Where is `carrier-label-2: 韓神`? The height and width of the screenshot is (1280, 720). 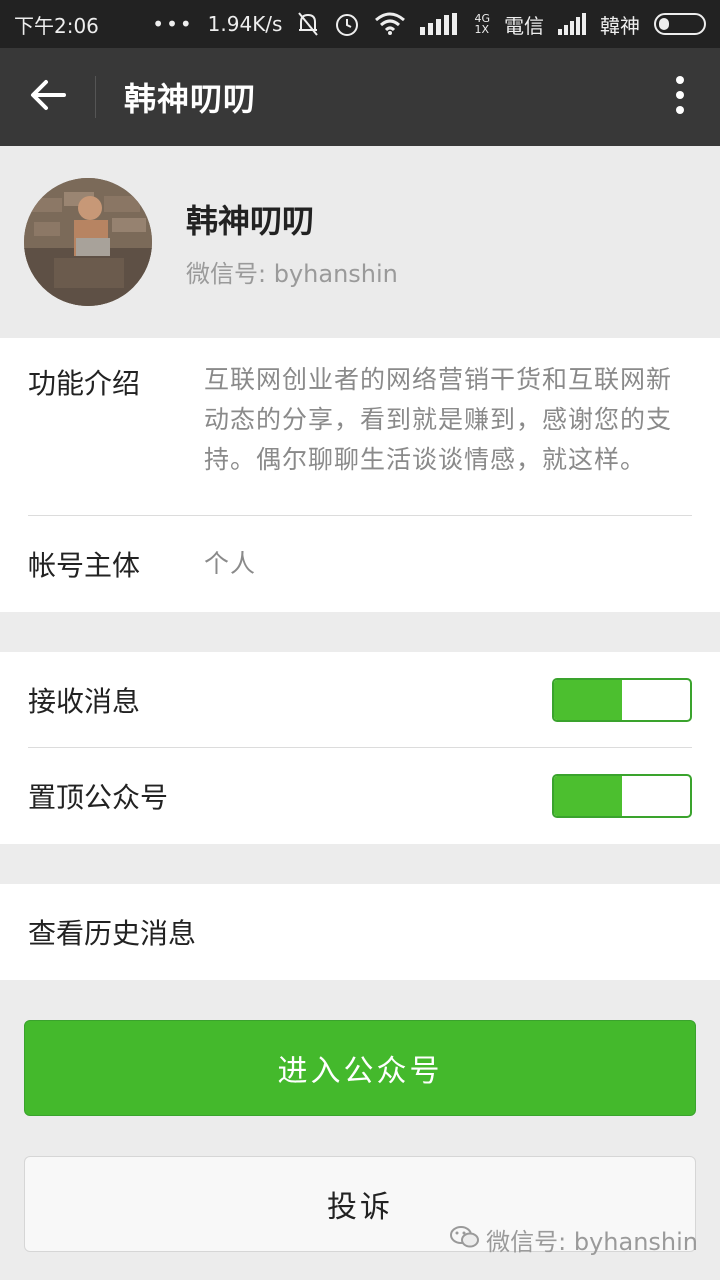 carrier-label-2: 韓神 is located at coordinates (620, 25).